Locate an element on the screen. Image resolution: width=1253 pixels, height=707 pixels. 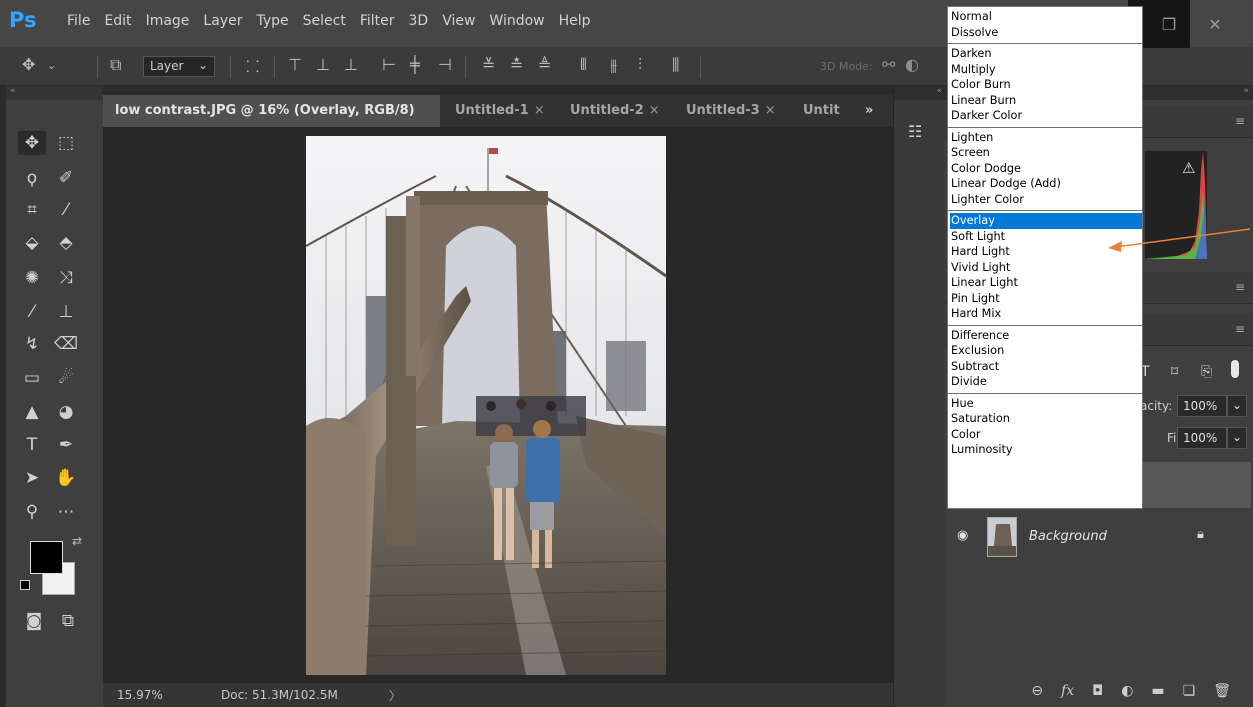
blend-mode-option: Exclusion is located at coordinates (1046, 351).